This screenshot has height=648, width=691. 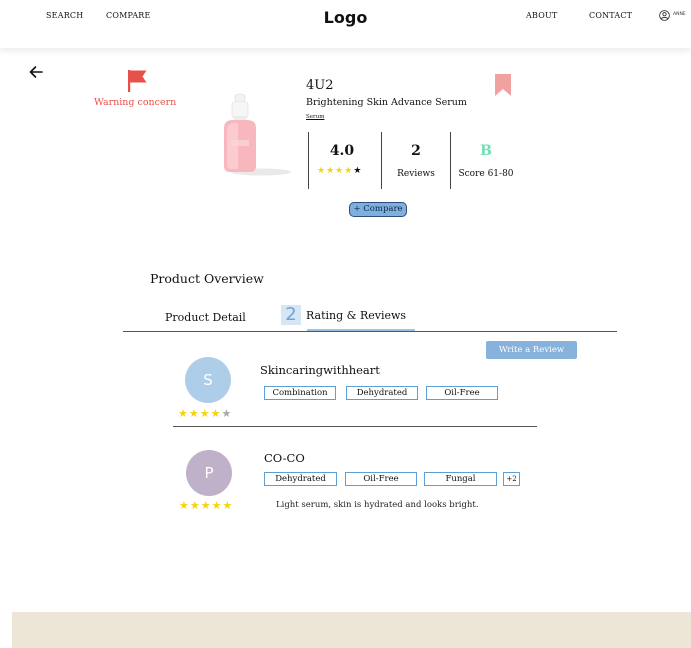 What do you see at coordinates (370, 331) in the screenshot?
I see `tabs-divider` at bounding box center [370, 331].